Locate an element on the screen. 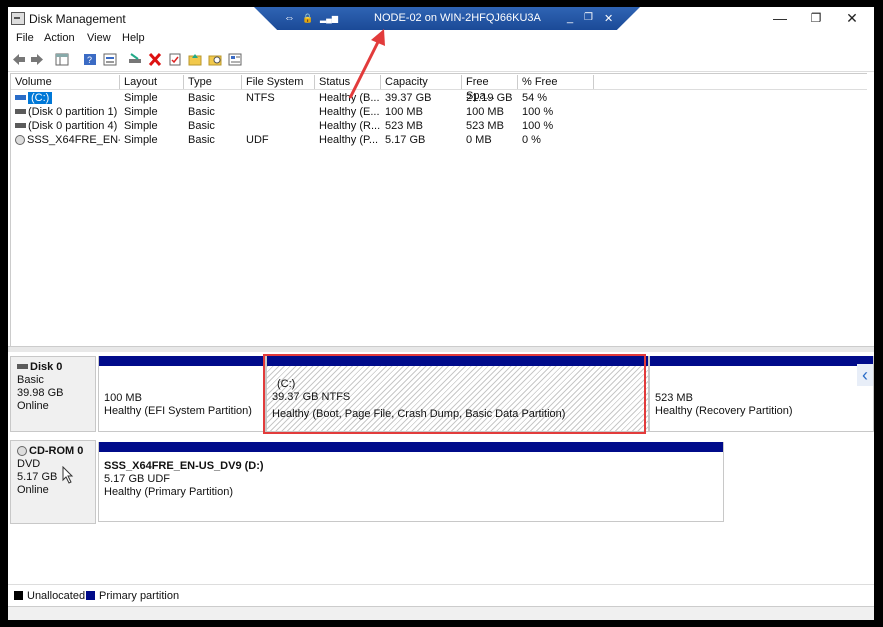  menu-file: File is located at coordinates (25, 38).